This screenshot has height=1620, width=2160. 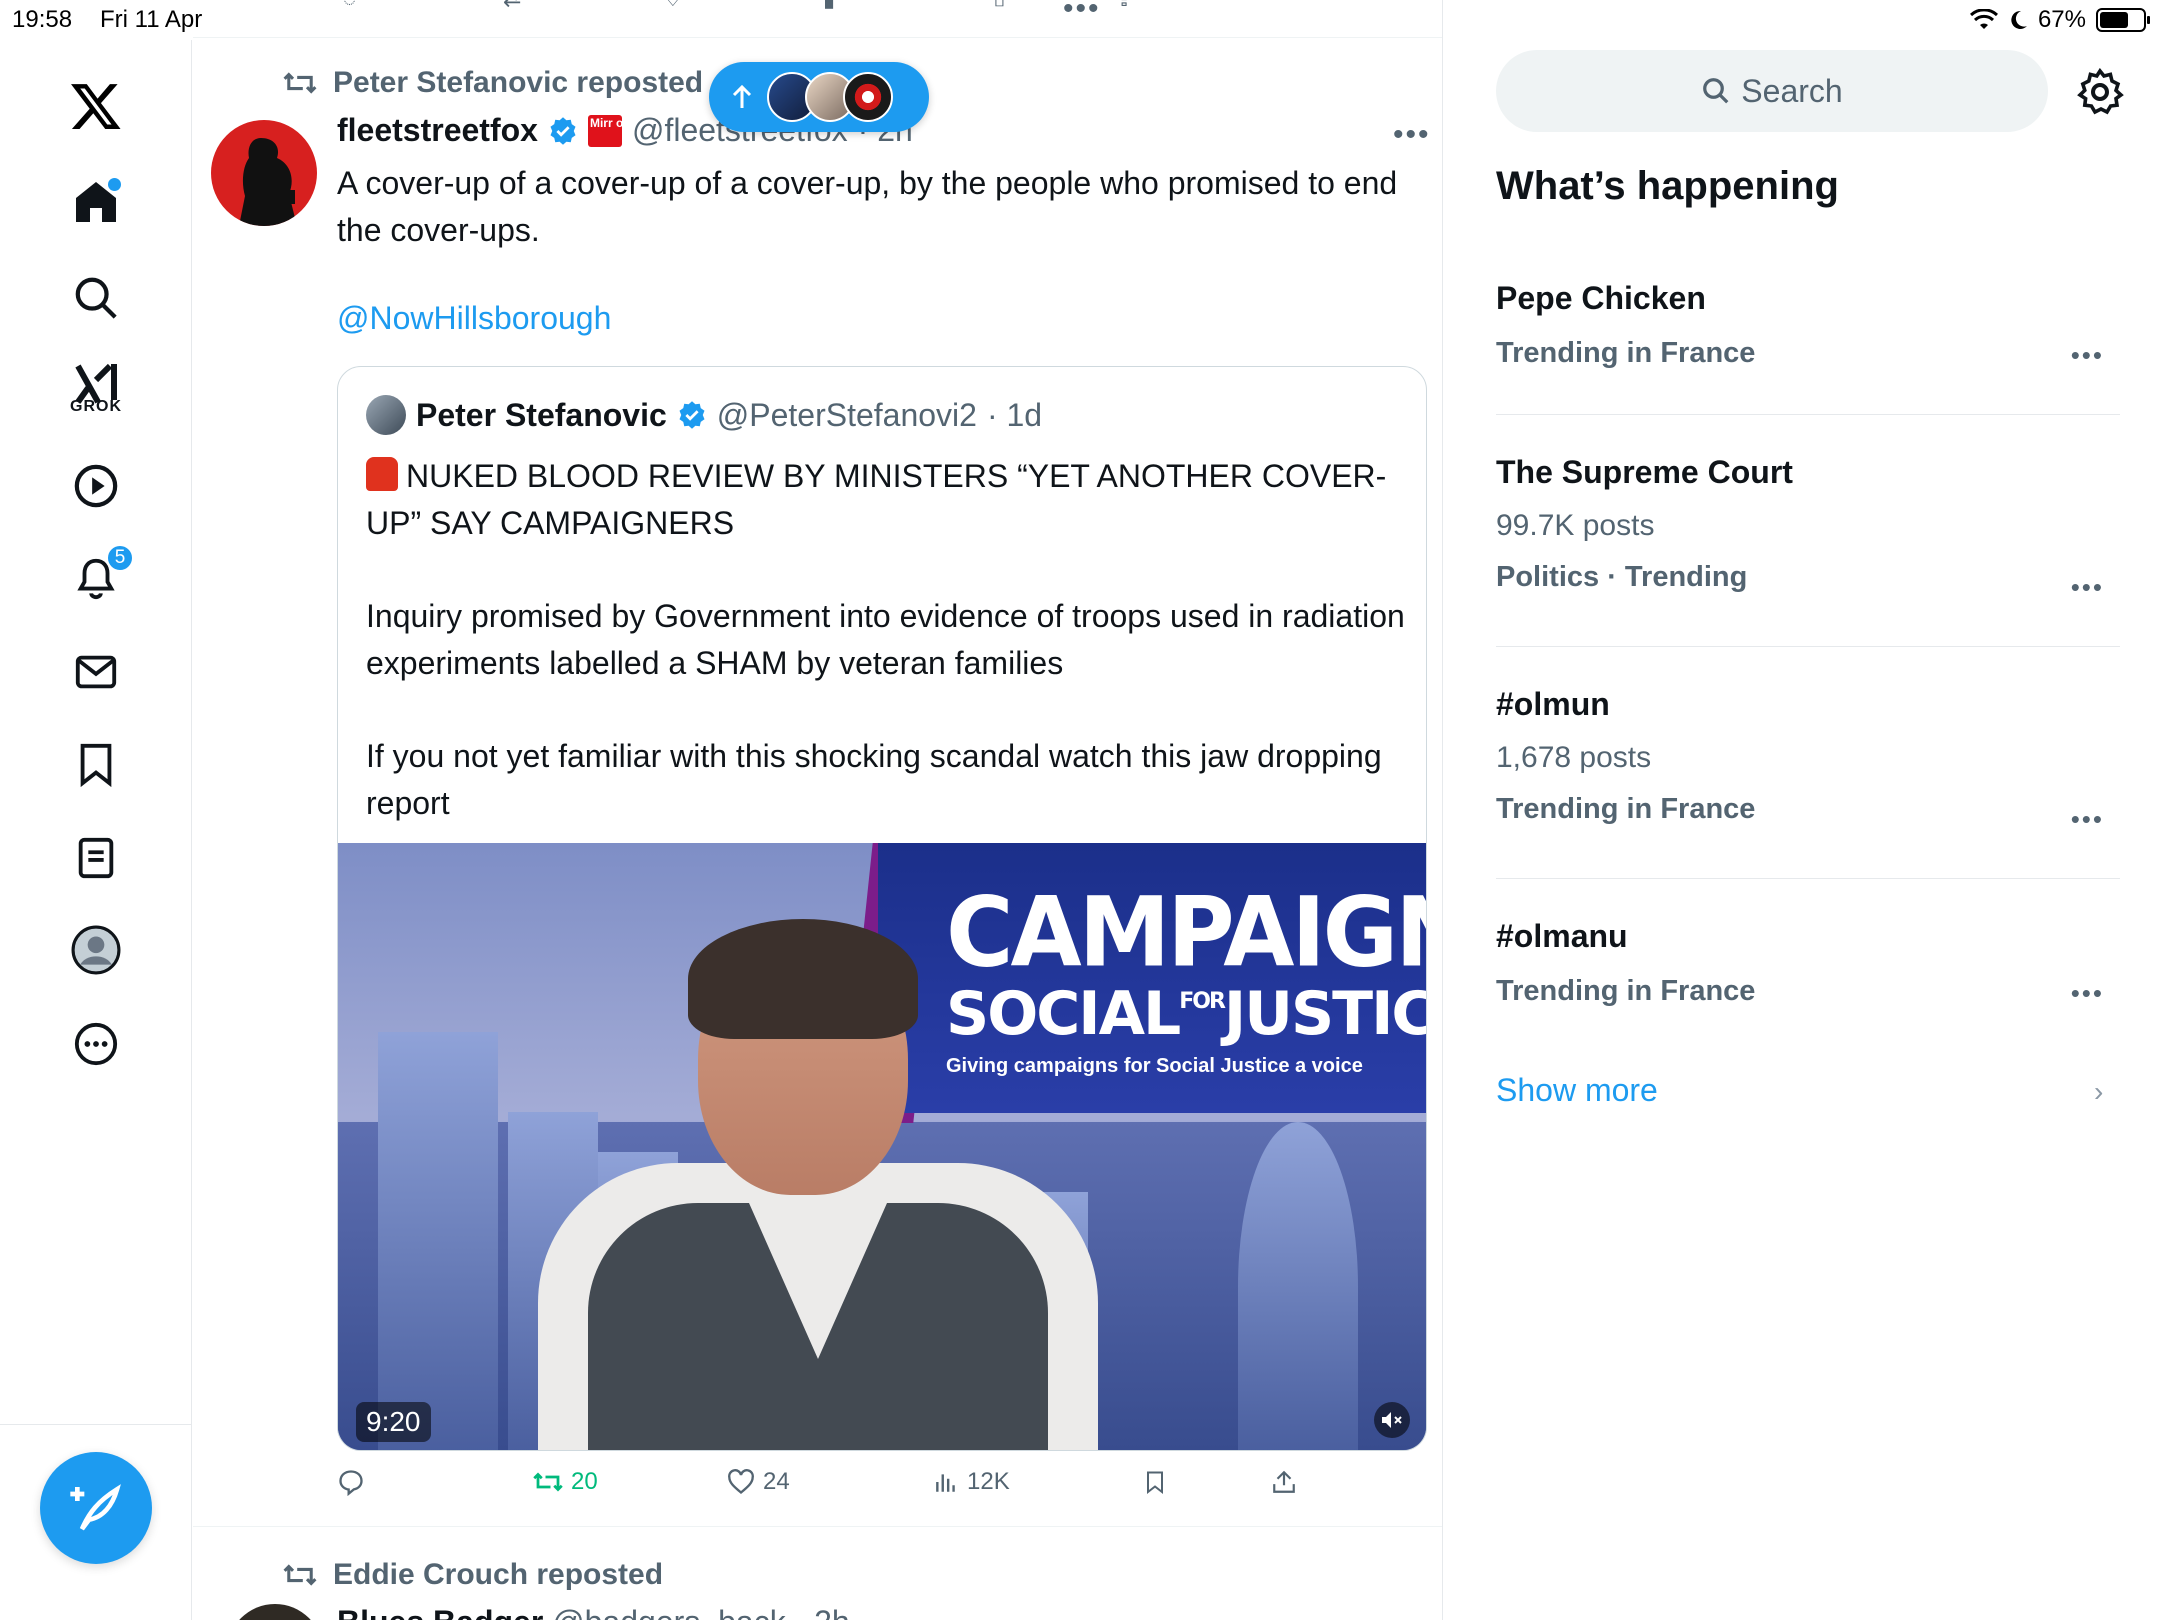 What do you see at coordinates (1155, 1482) in the screenshot?
I see `bookmark-button` at bounding box center [1155, 1482].